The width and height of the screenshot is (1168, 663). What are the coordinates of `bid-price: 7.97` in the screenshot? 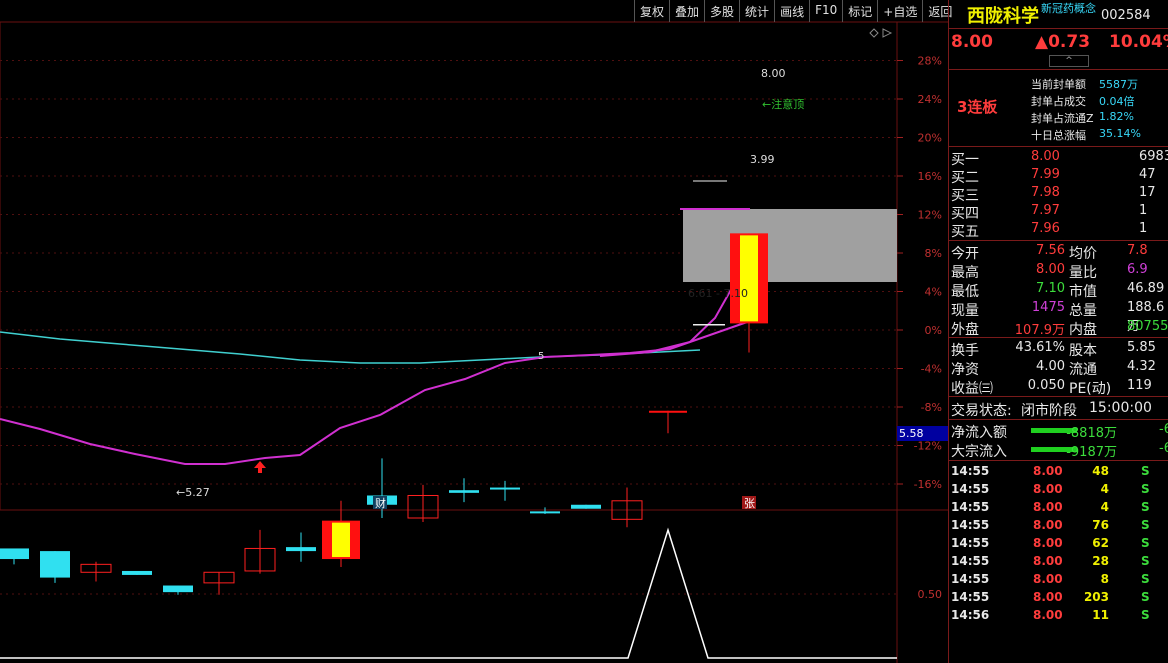 It's located at (1045, 210).